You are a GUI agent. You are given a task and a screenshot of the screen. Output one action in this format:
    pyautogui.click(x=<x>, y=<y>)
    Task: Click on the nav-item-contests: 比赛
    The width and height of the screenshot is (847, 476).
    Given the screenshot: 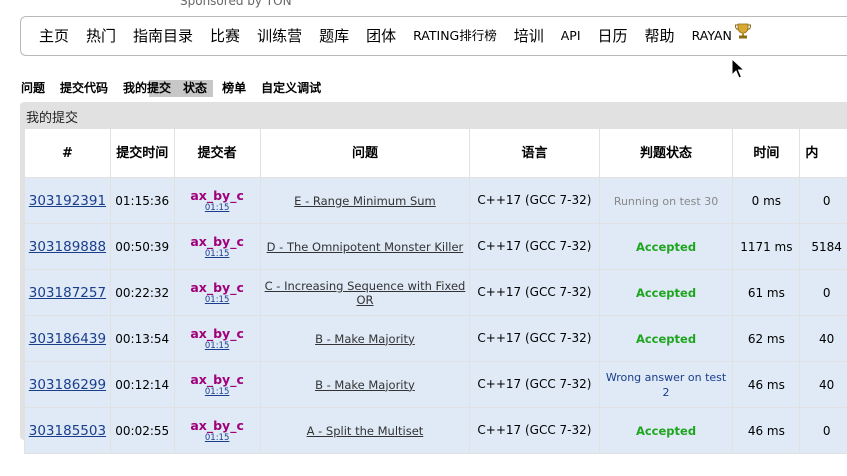 What is the action you would take?
    pyautogui.click(x=225, y=36)
    